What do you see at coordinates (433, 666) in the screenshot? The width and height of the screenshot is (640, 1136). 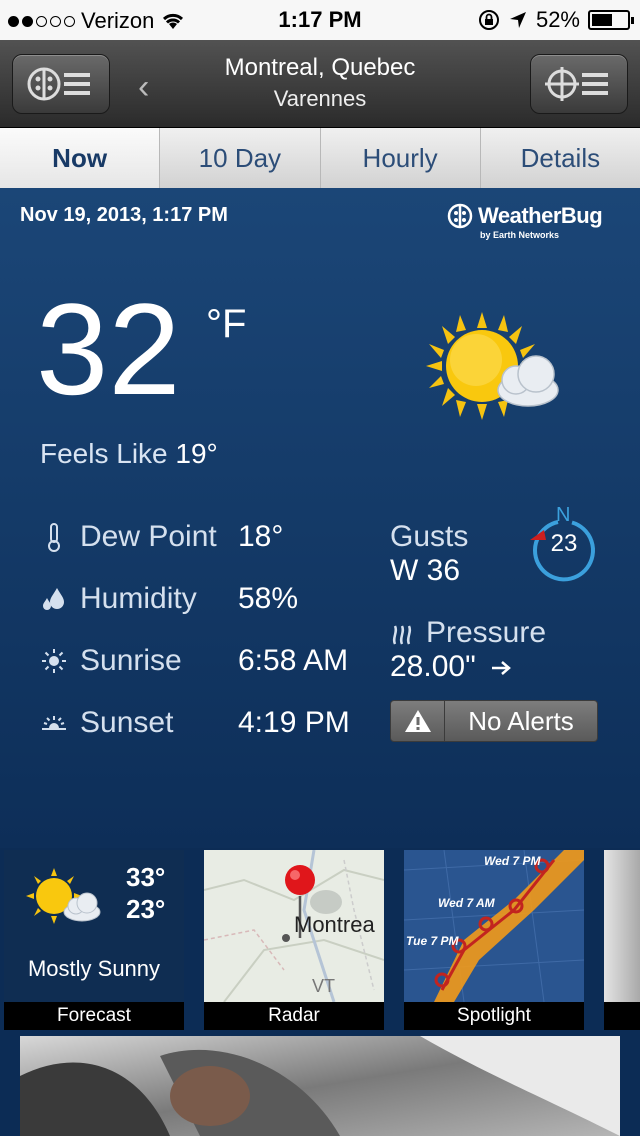 I see `pressure-value: 28.00"` at bounding box center [433, 666].